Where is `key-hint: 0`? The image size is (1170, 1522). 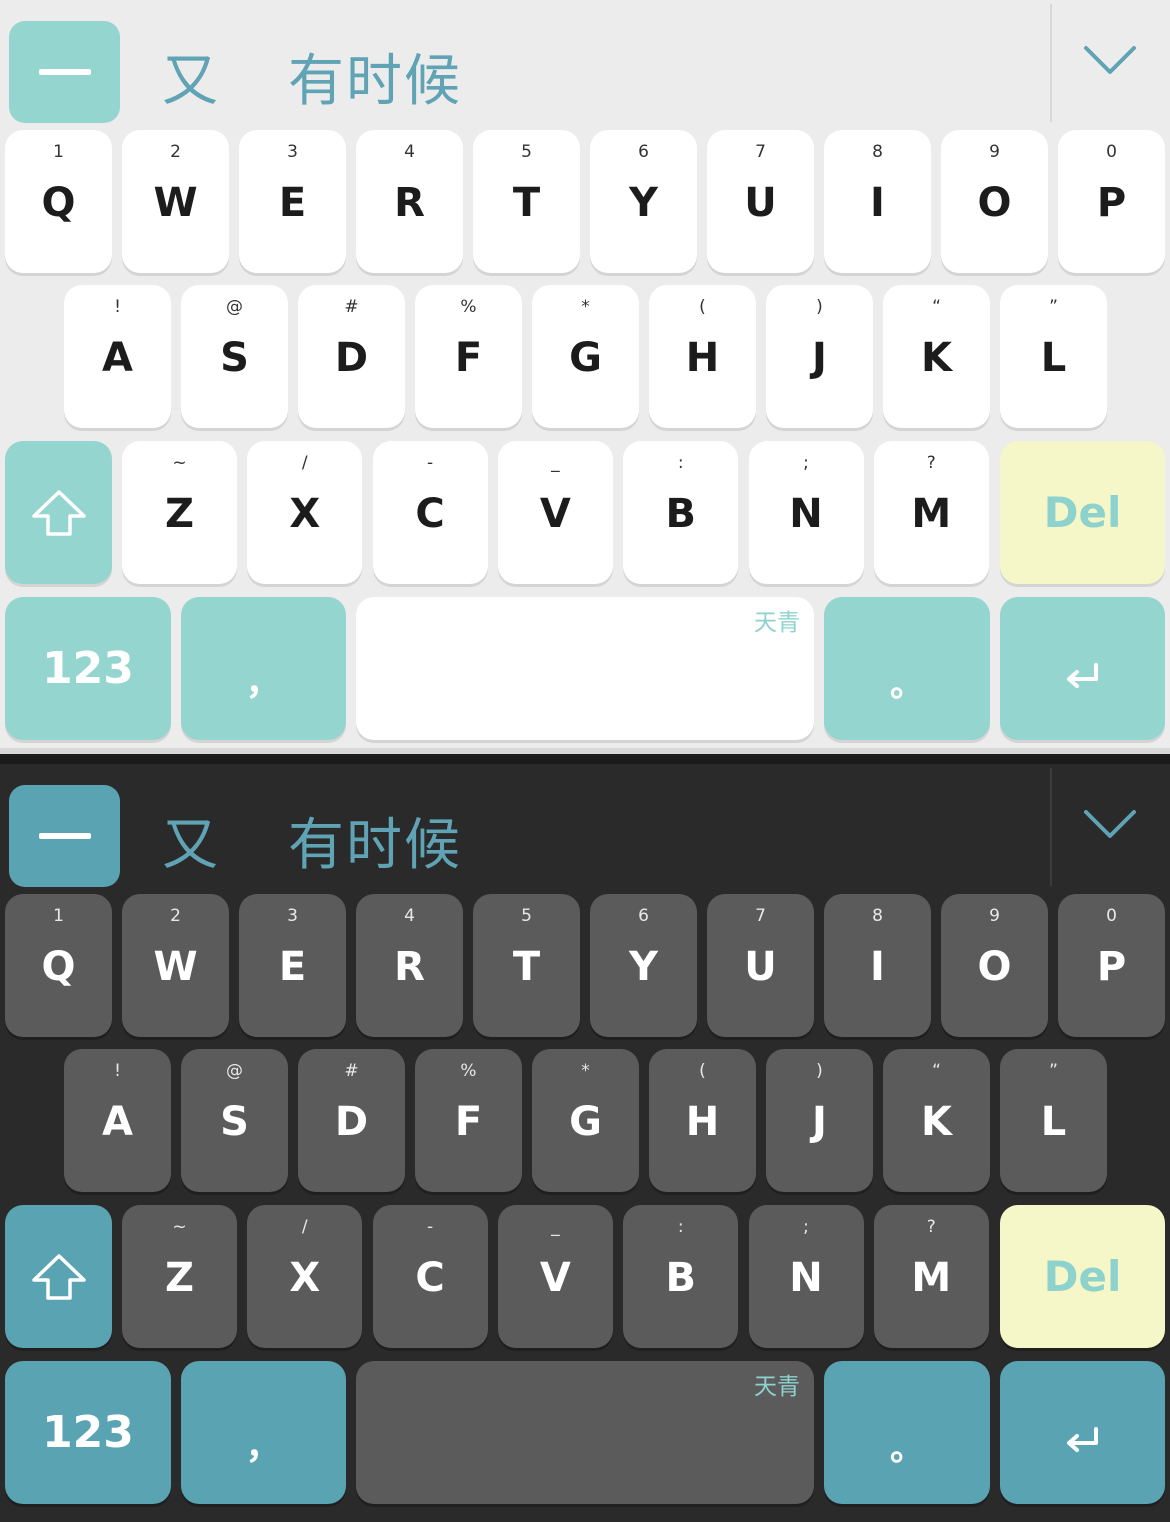 key-hint: 0 is located at coordinates (1111, 152).